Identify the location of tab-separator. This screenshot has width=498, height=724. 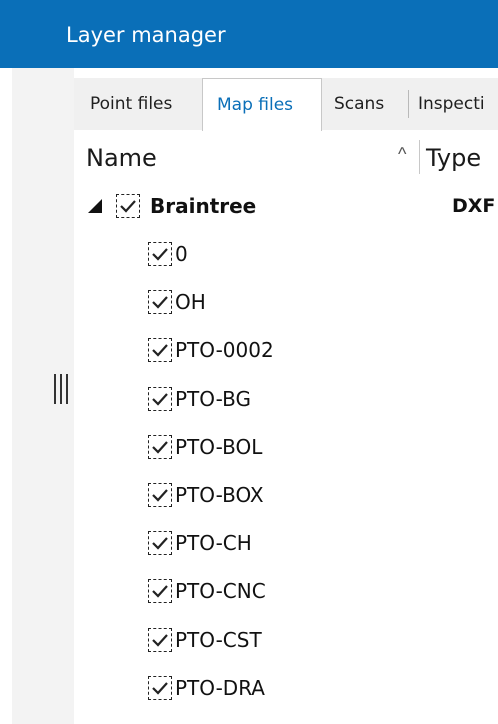
(408, 104).